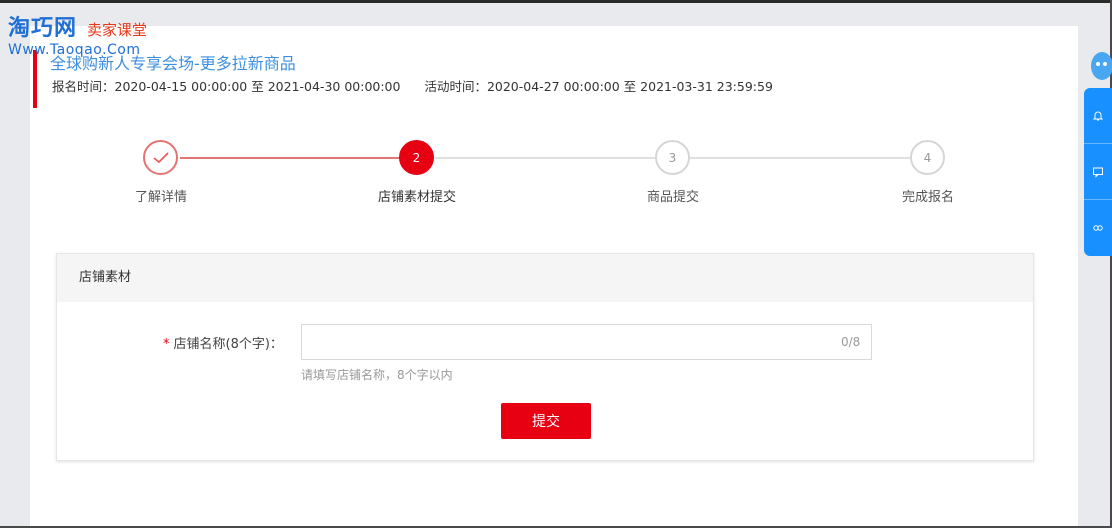 This screenshot has height=528, width=1112. Describe the element at coordinates (166, 344) in the screenshot. I see `required-mark: *` at that location.